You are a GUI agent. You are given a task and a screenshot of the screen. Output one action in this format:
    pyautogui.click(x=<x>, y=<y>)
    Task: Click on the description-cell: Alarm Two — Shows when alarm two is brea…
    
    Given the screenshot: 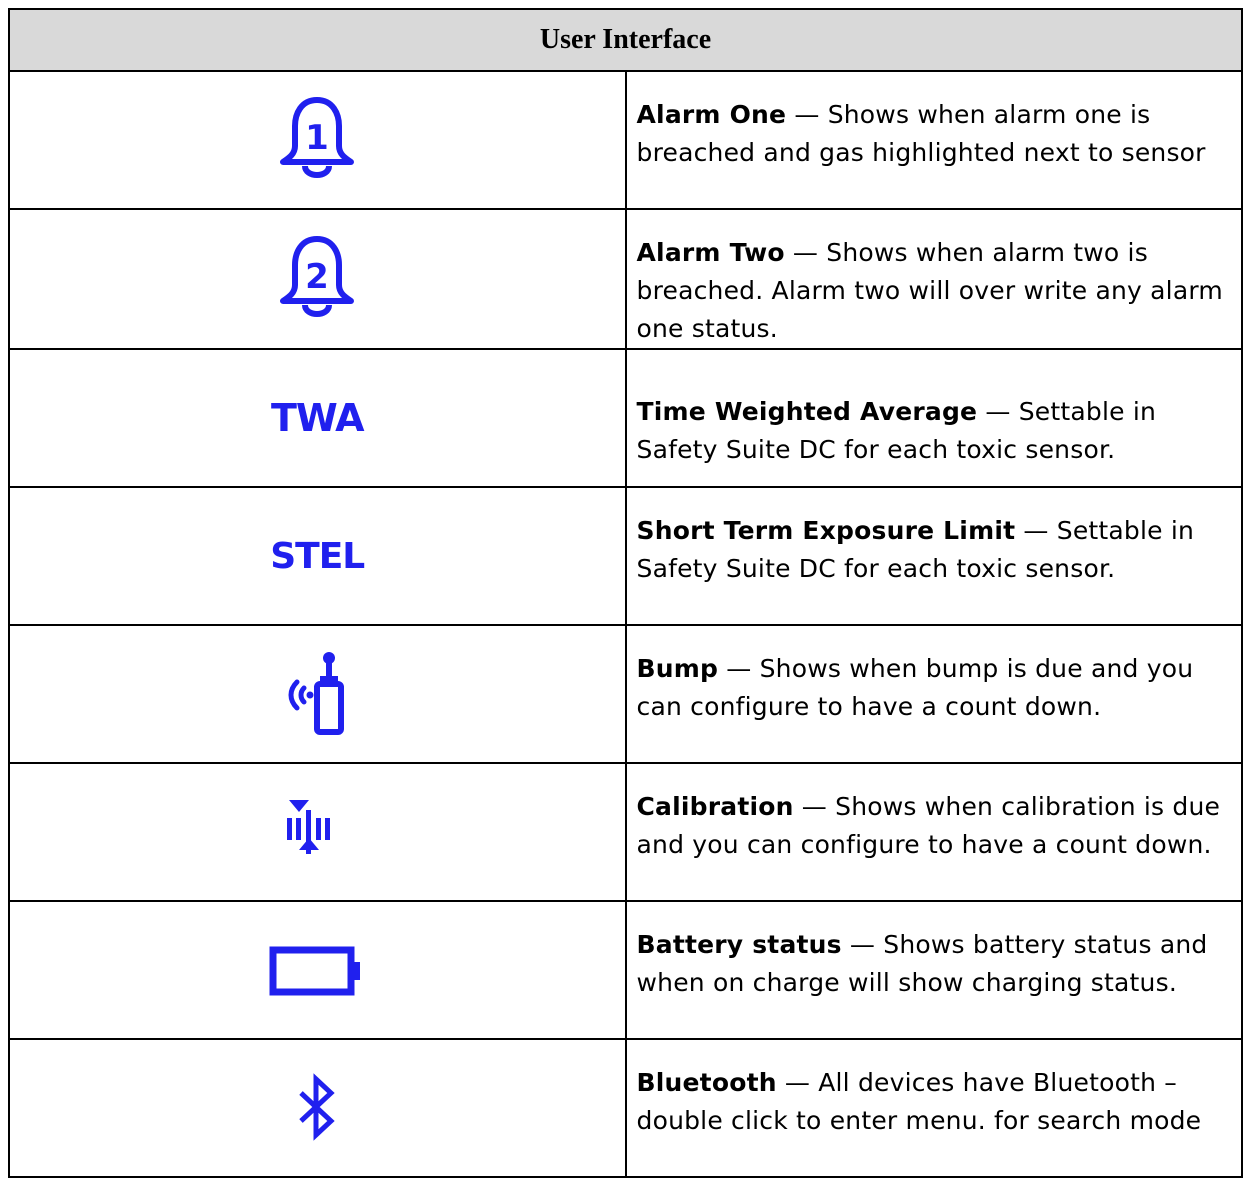 What is the action you would take?
    pyautogui.click(x=933, y=279)
    